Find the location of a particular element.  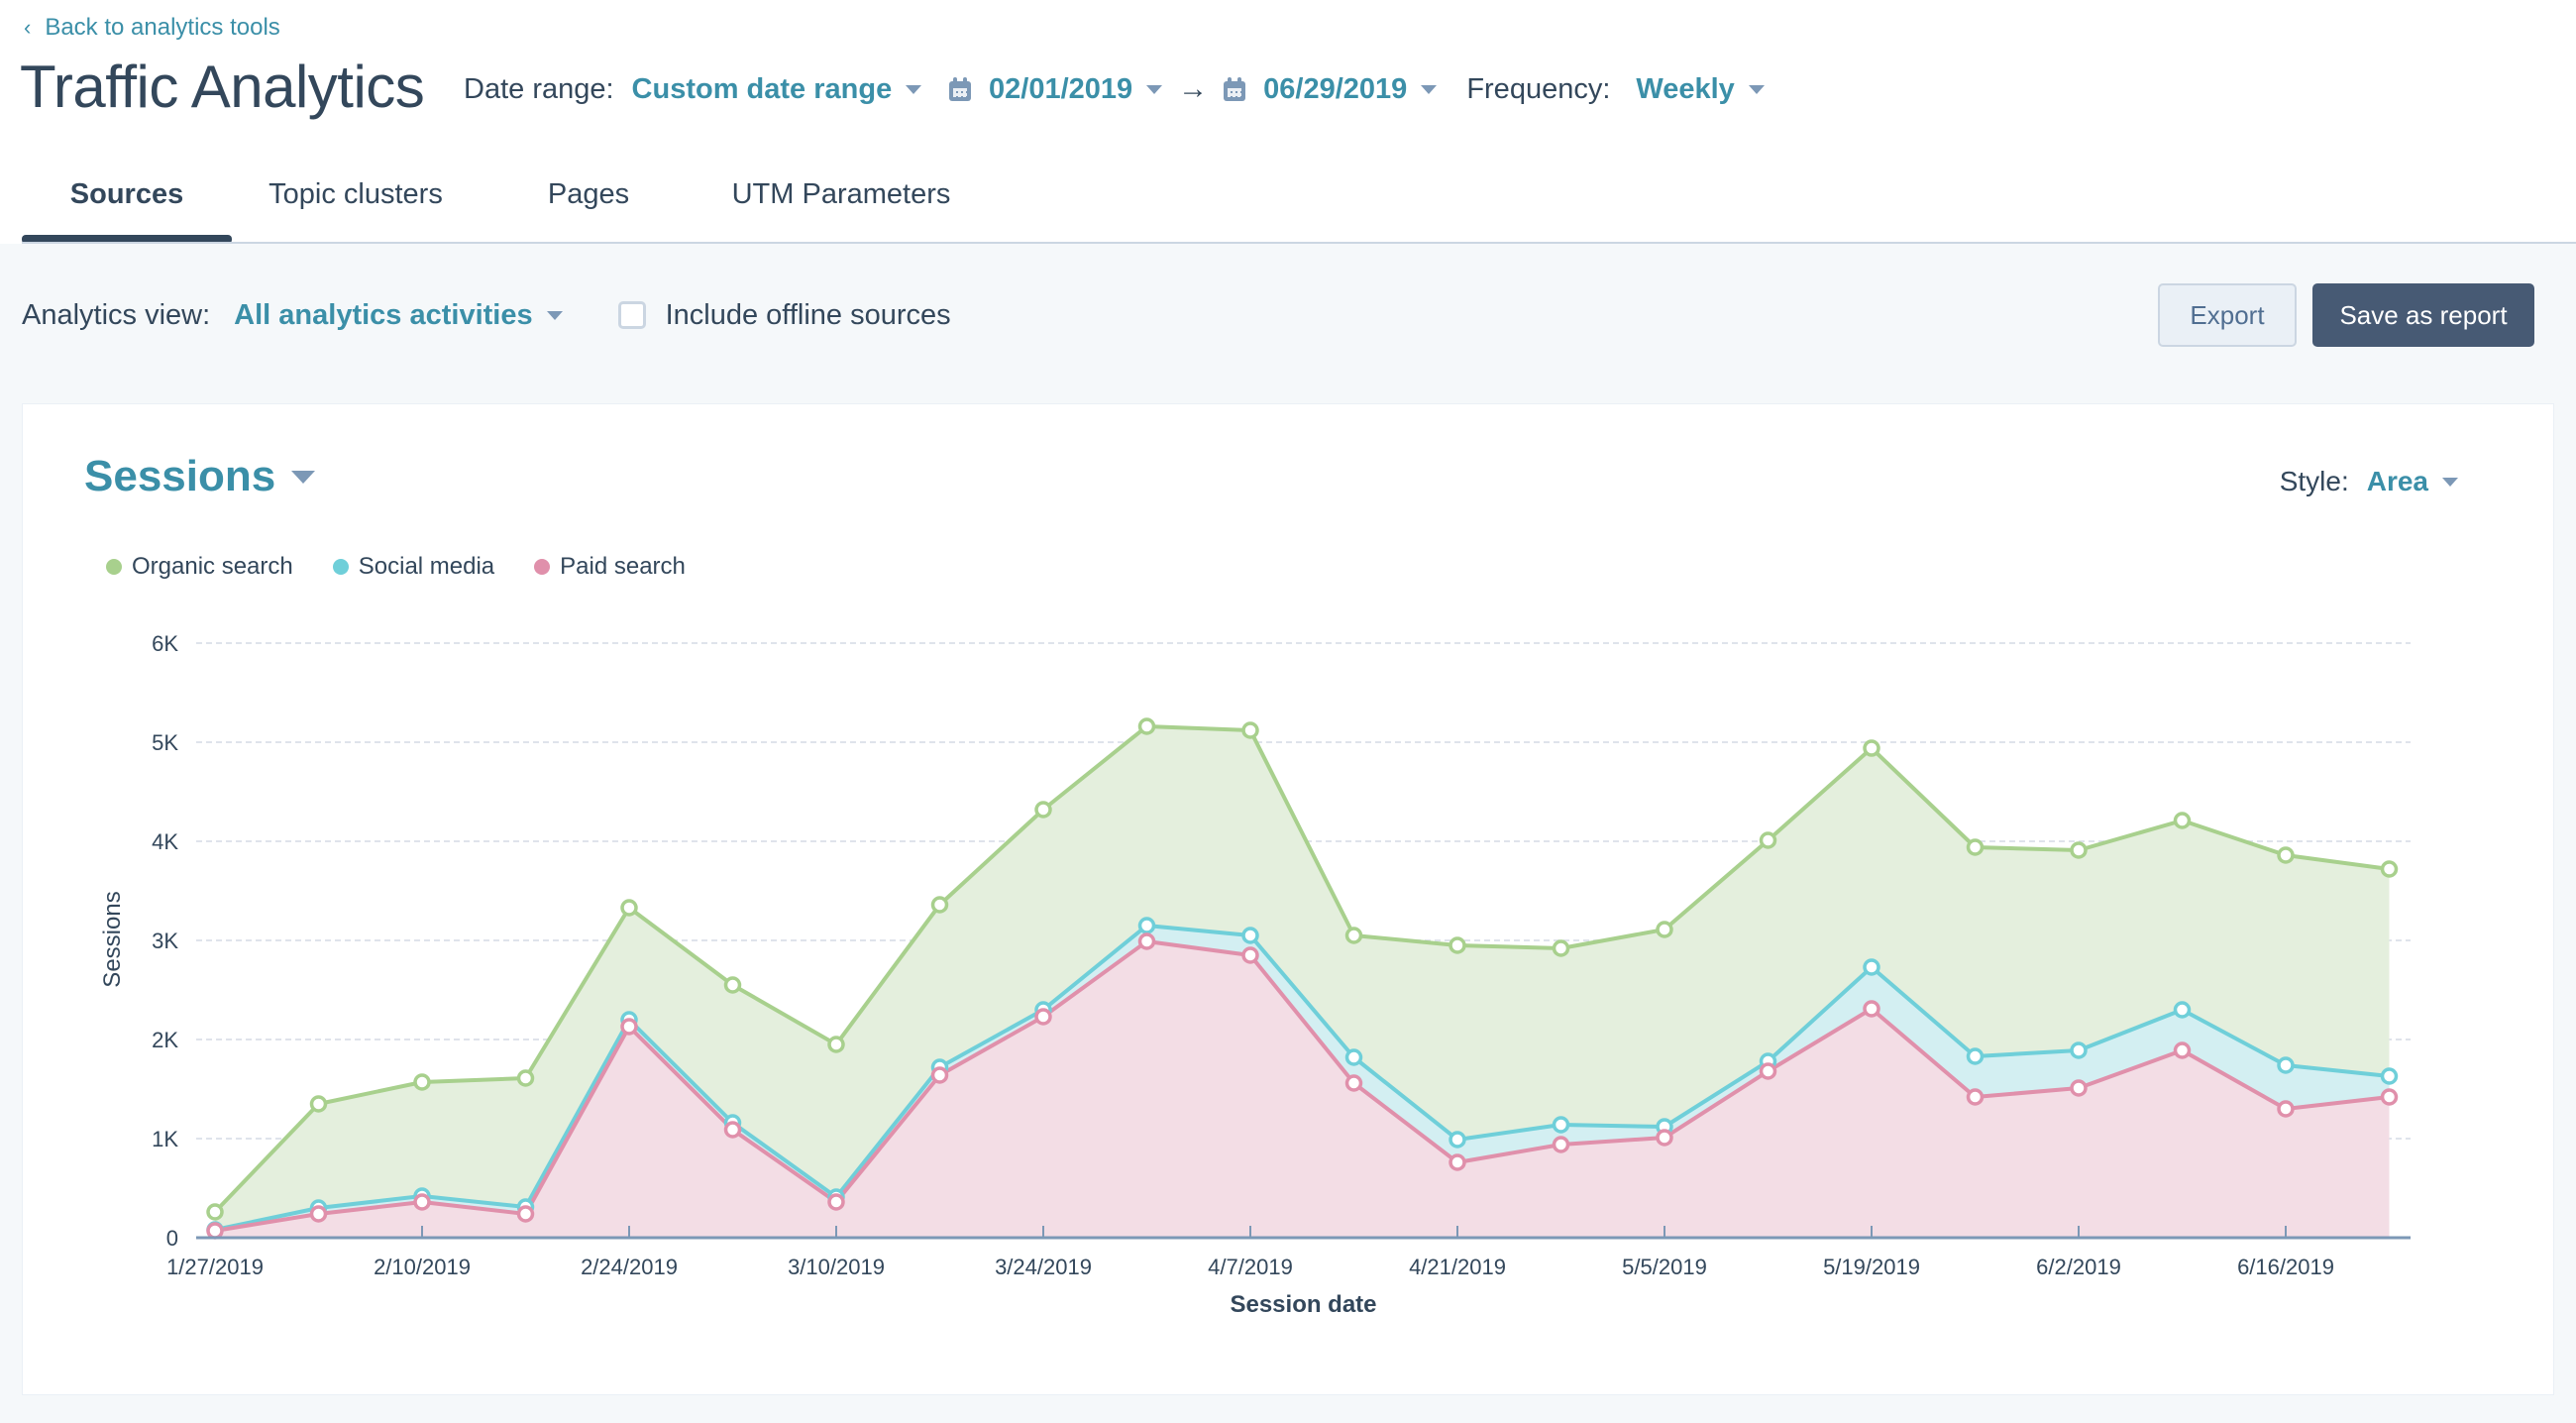

x-tick-label: 1/27/2019 is located at coordinates (215, 1267).